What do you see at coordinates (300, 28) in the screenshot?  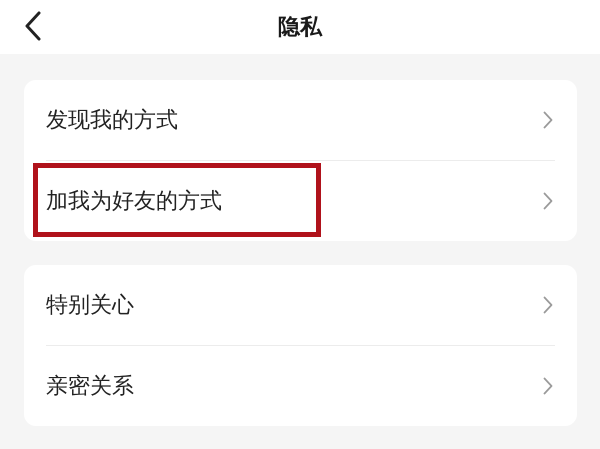 I see `page-title: 隐私` at bounding box center [300, 28].